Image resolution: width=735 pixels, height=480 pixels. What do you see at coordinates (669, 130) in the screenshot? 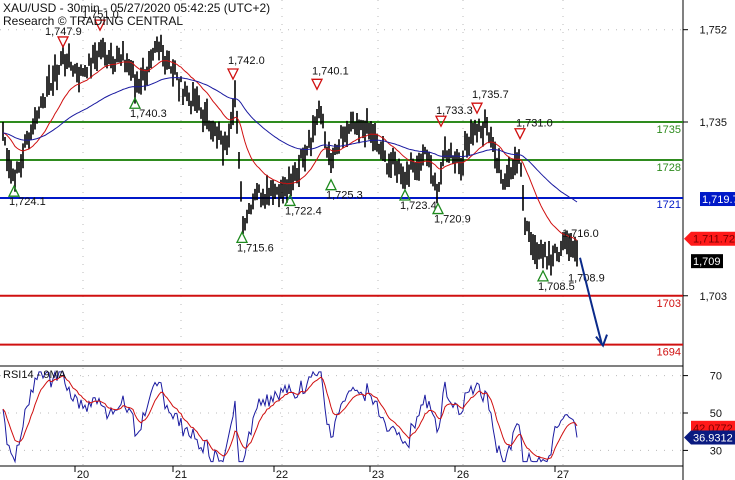
I see `level-label: 1735` at bounding box center [669, 130].